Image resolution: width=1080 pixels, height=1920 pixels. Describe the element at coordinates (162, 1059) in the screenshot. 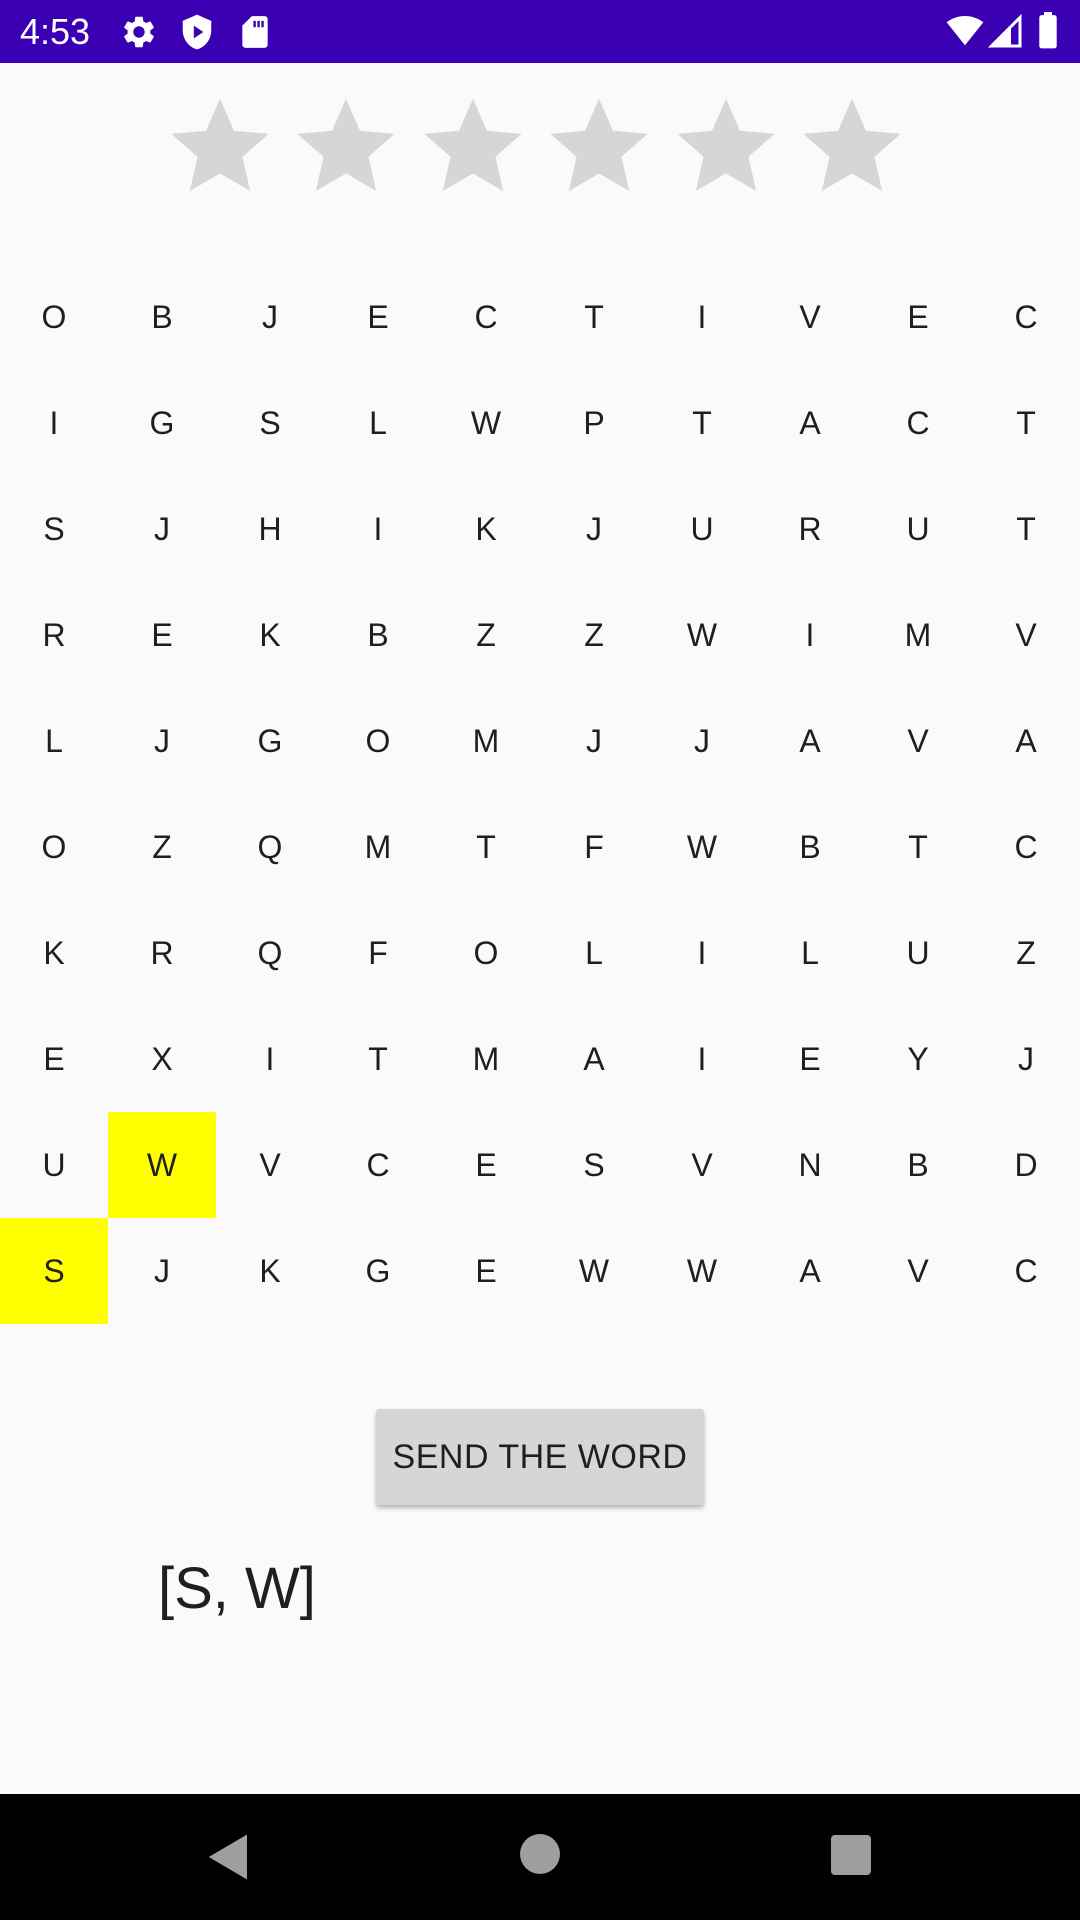

I see `grid-cell: X` at that location.